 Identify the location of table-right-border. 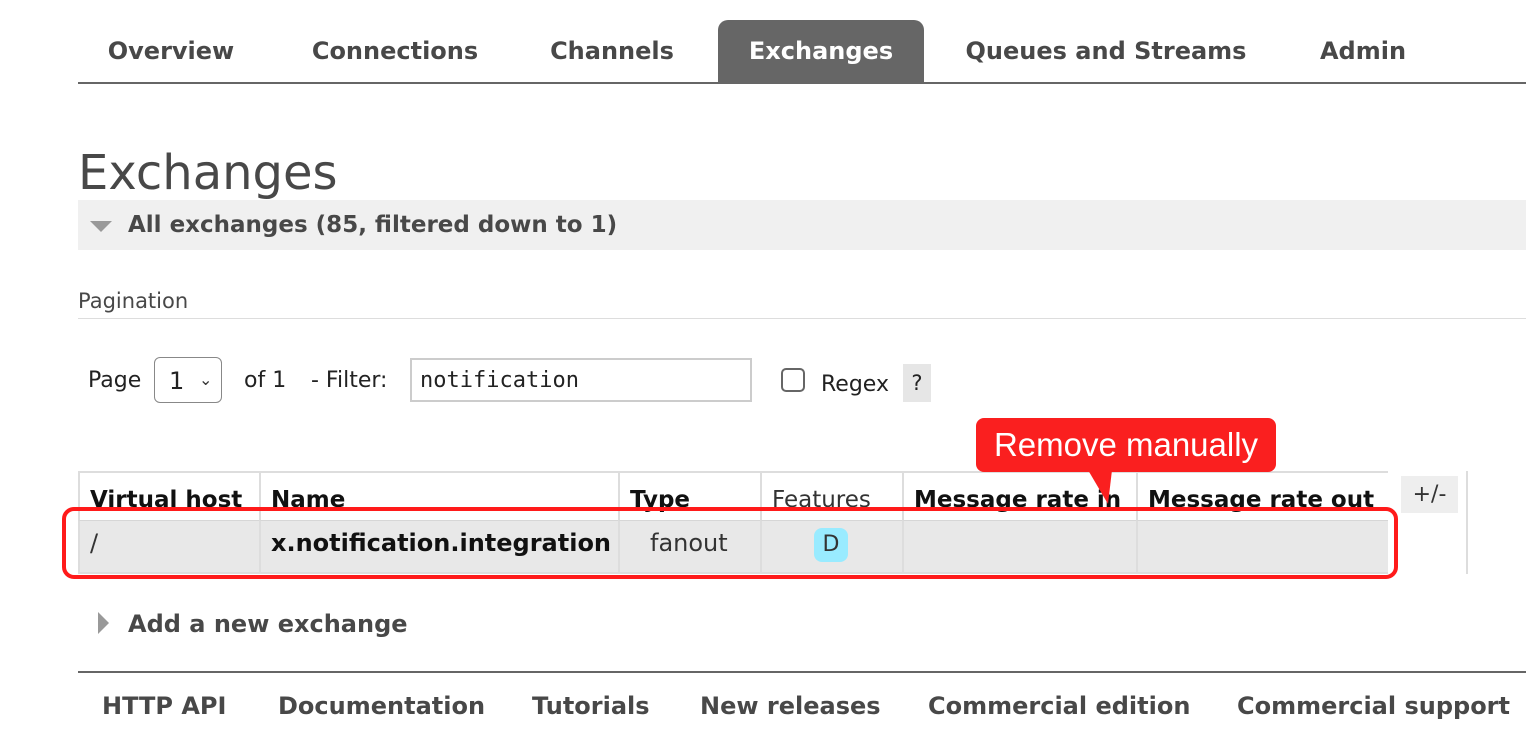
(1467, 522).